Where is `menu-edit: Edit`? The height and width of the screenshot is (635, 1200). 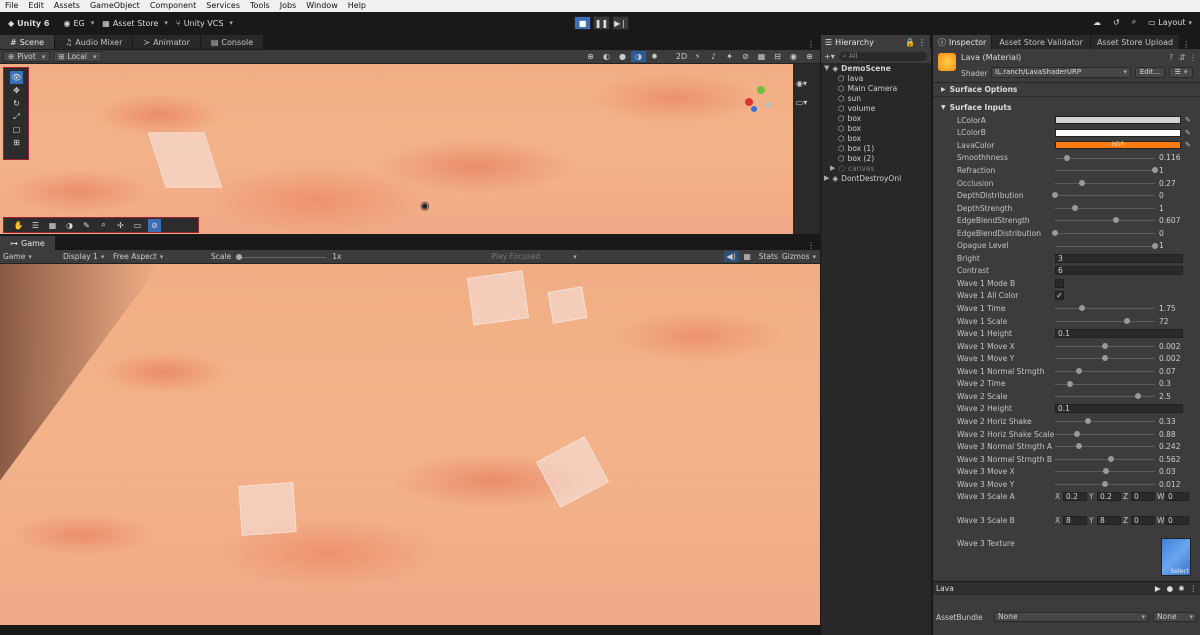
menu-edit: Edit is located at coordinates (36, 6).